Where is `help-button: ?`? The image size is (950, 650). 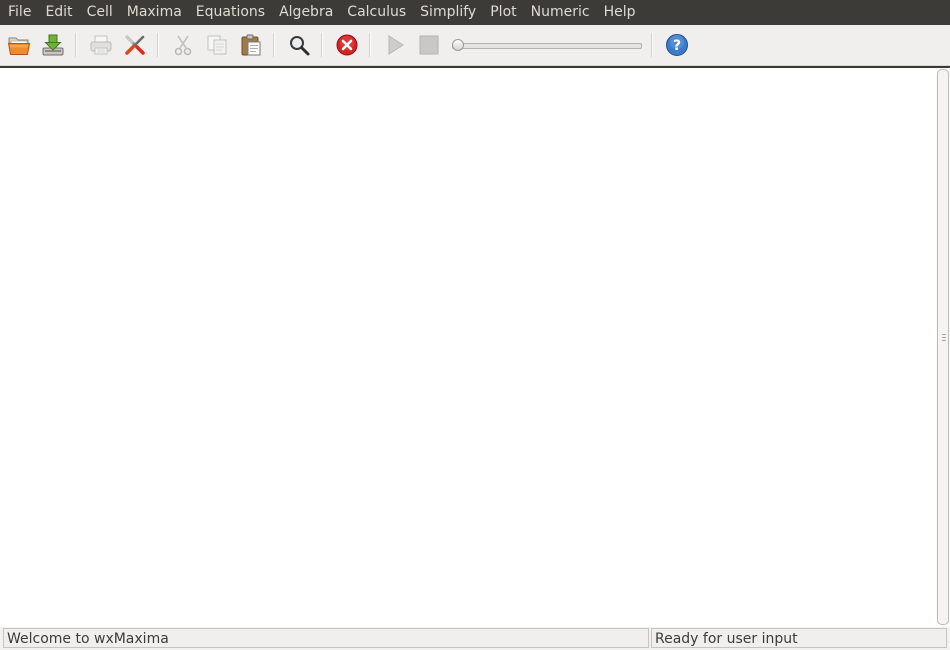 help-button: ? is located at coordinates (677, 45).